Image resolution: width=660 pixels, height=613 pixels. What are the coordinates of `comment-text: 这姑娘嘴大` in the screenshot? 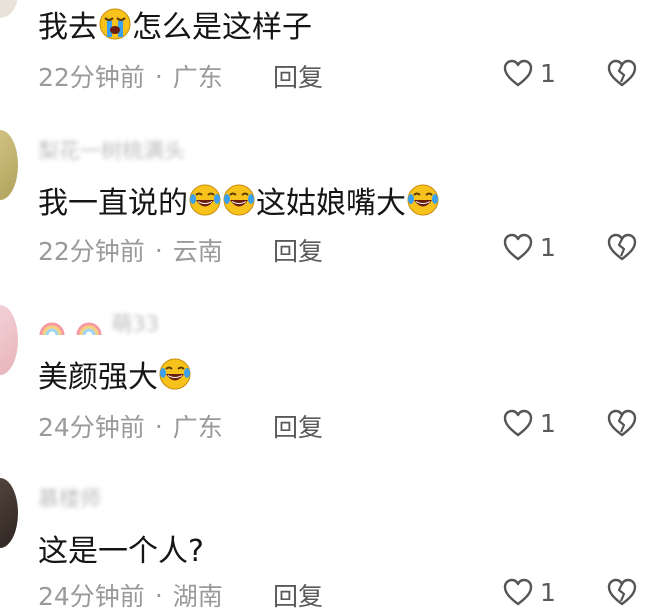 It's located at (331, 203).